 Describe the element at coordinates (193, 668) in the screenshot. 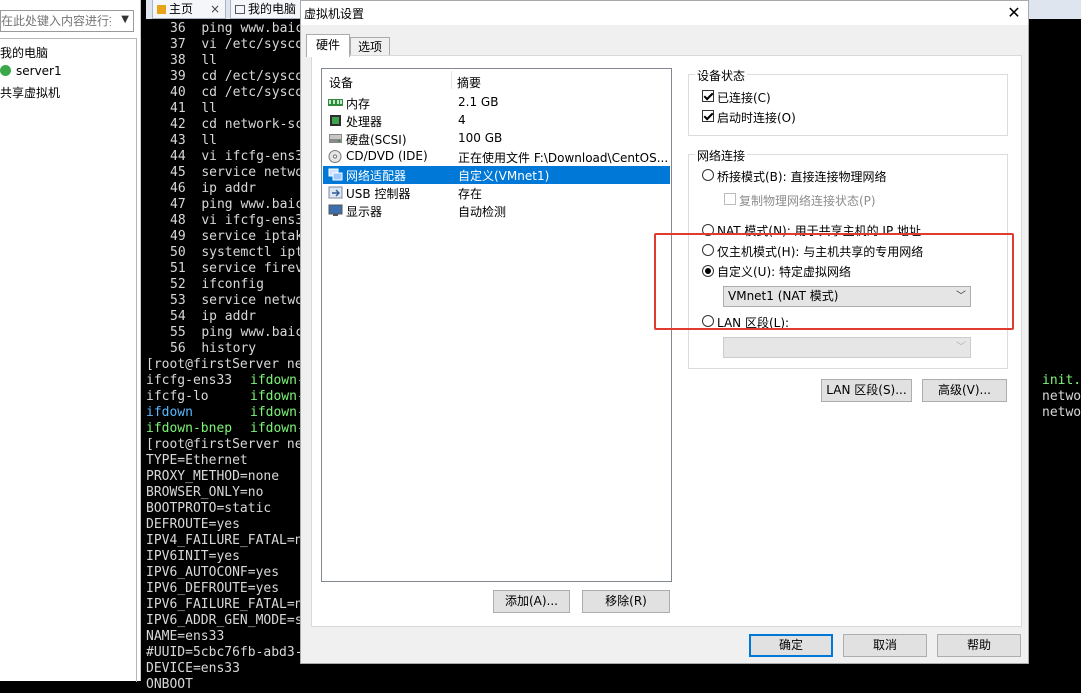

I see `terminal-line: DEVICE=ens33` at that location.